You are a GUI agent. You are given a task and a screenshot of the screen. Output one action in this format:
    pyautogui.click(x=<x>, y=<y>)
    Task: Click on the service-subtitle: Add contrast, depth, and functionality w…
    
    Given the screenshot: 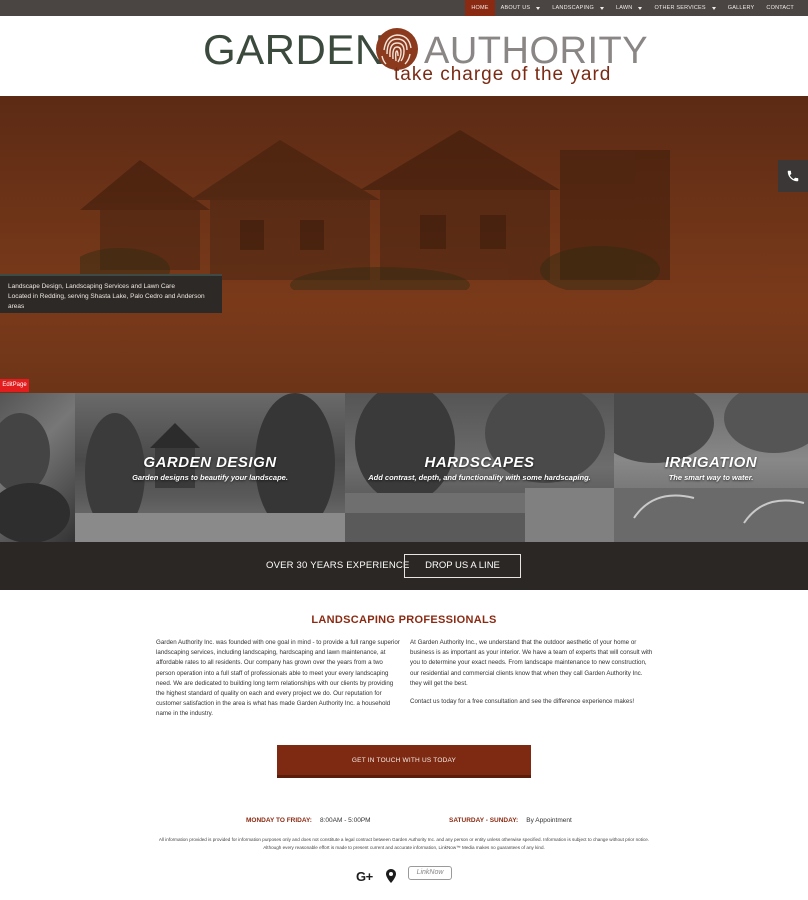 What is the action you would take?
    pyautogui.click(x=479, y=477)
    